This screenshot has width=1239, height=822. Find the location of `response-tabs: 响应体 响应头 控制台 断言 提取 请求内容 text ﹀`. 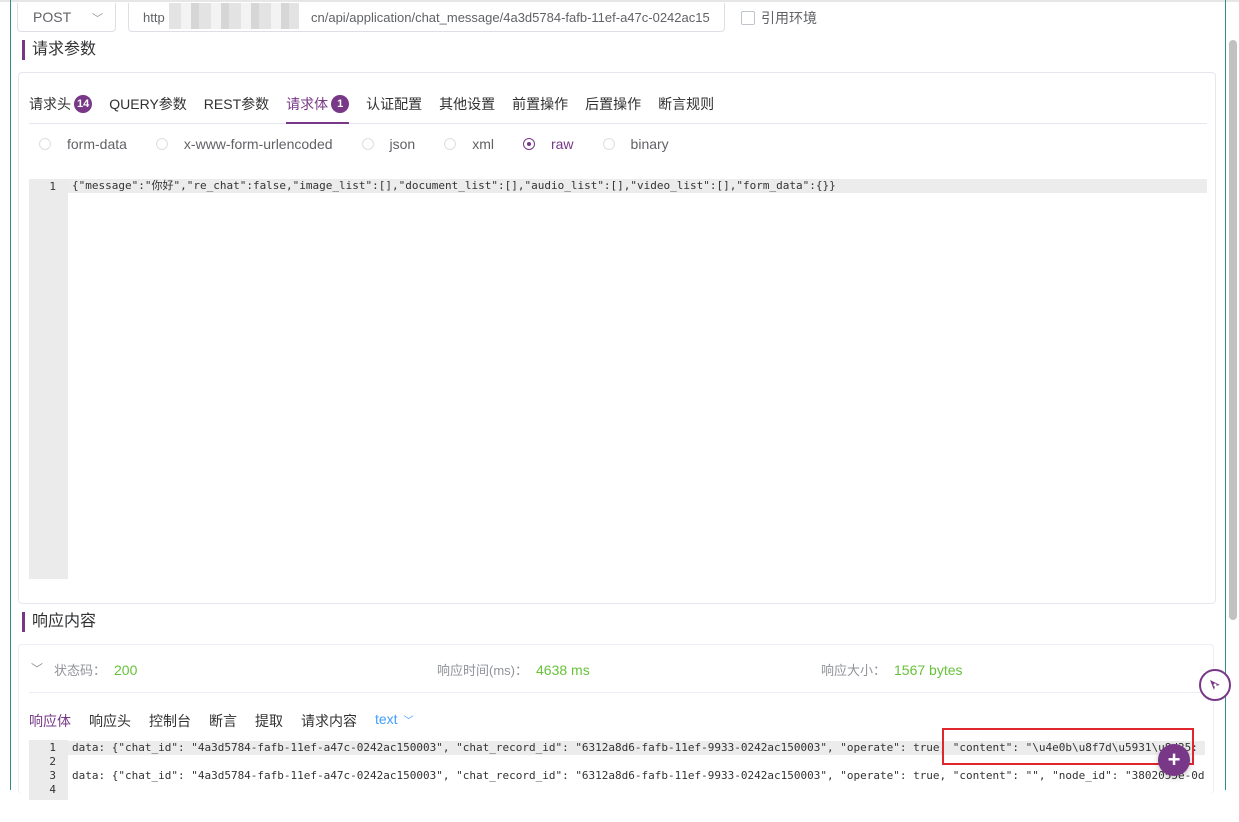

response-tabs: 响应体 响应头 控制台 断言 提取 请求内容 text ﹀ is located at coordinates (221, 721).